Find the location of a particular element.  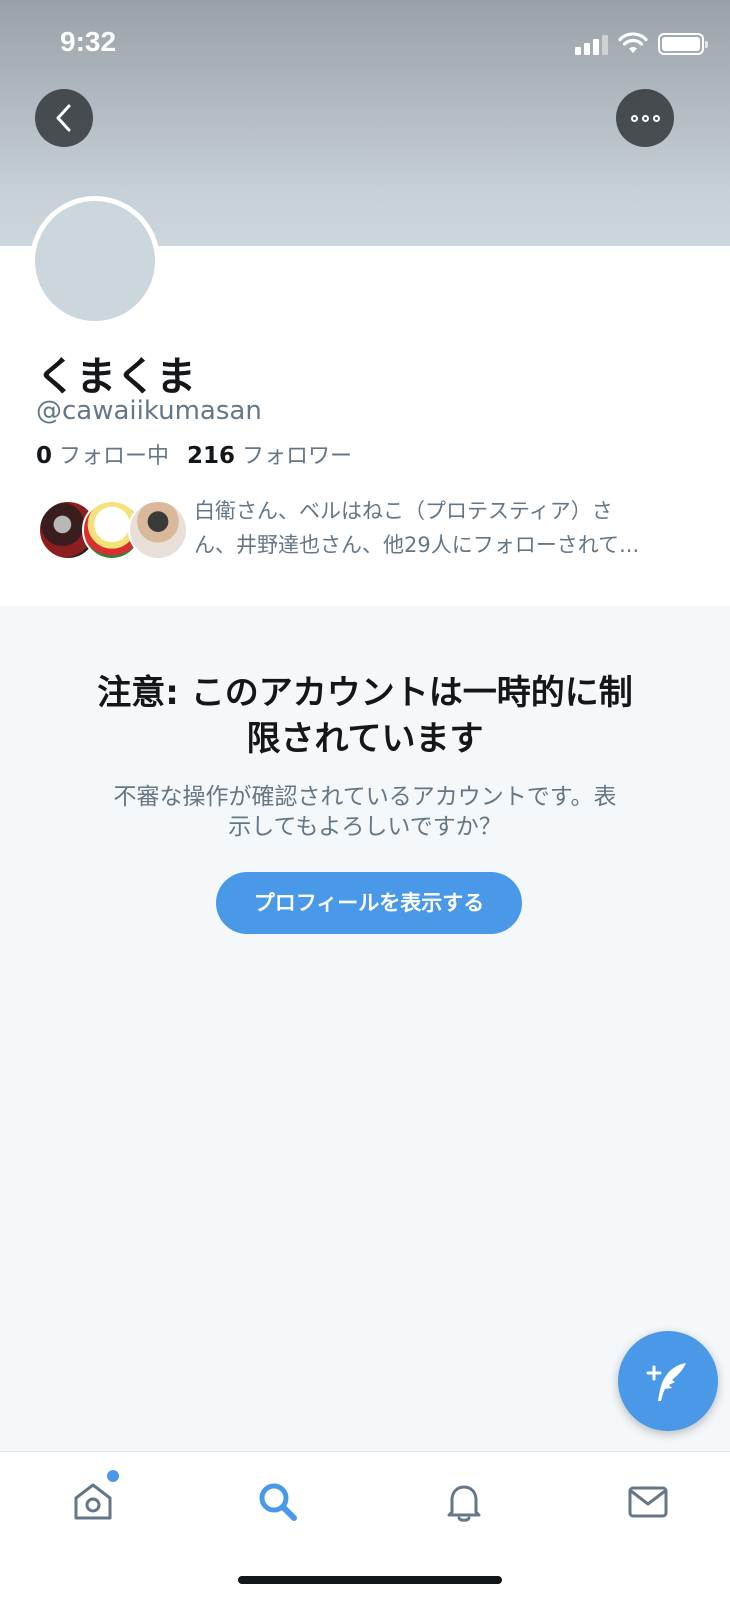

following-link: 0 フォロー中 is located at coordinates (103, 456).